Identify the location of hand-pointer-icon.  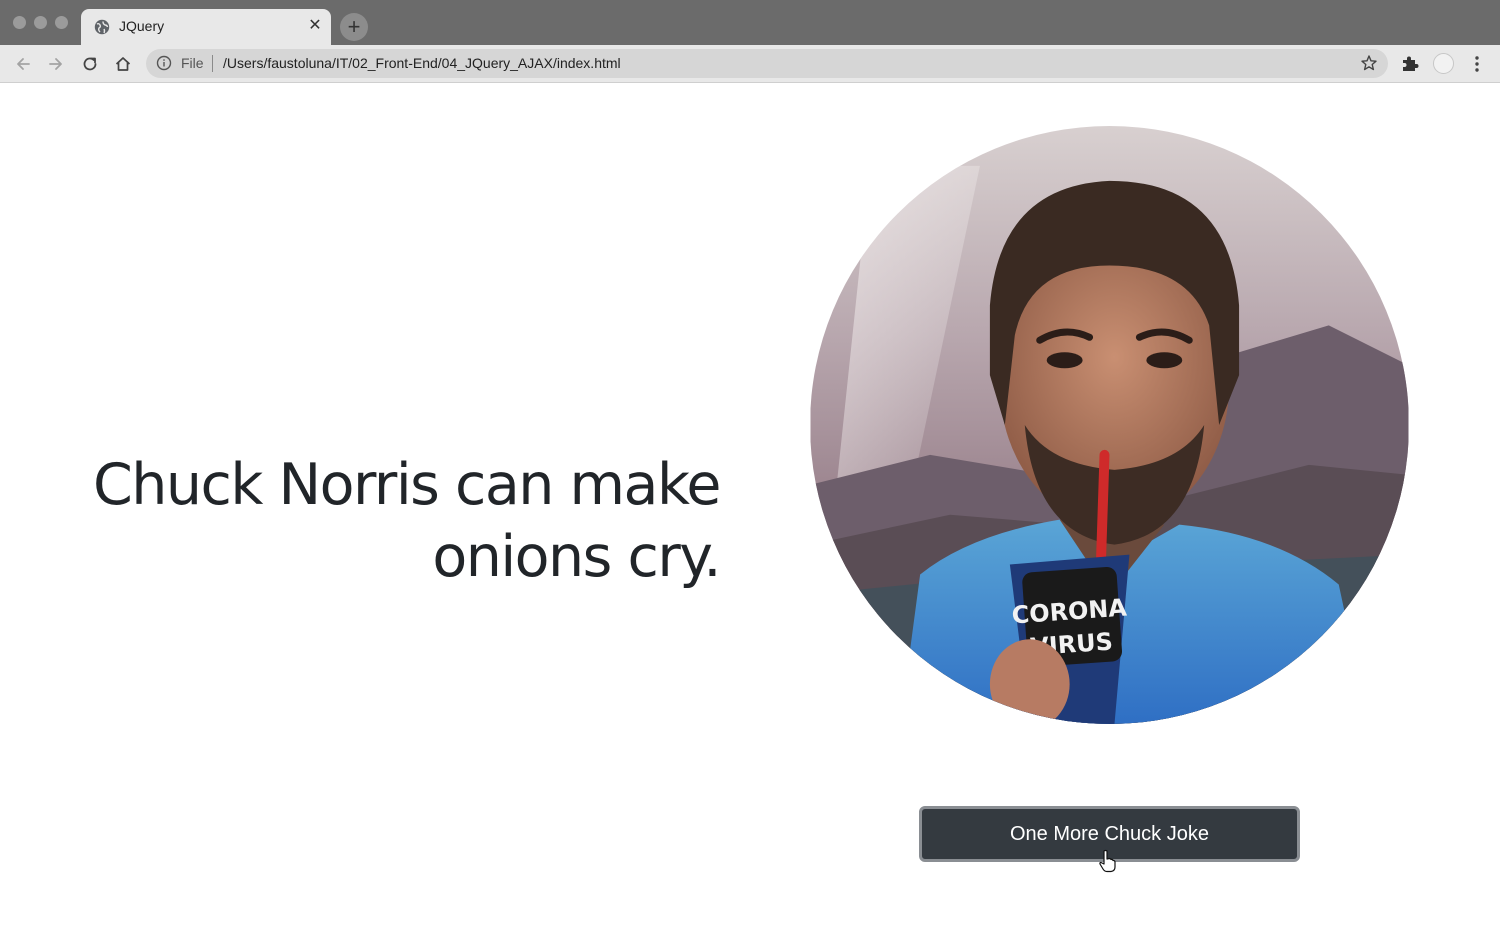
(1107, 861).